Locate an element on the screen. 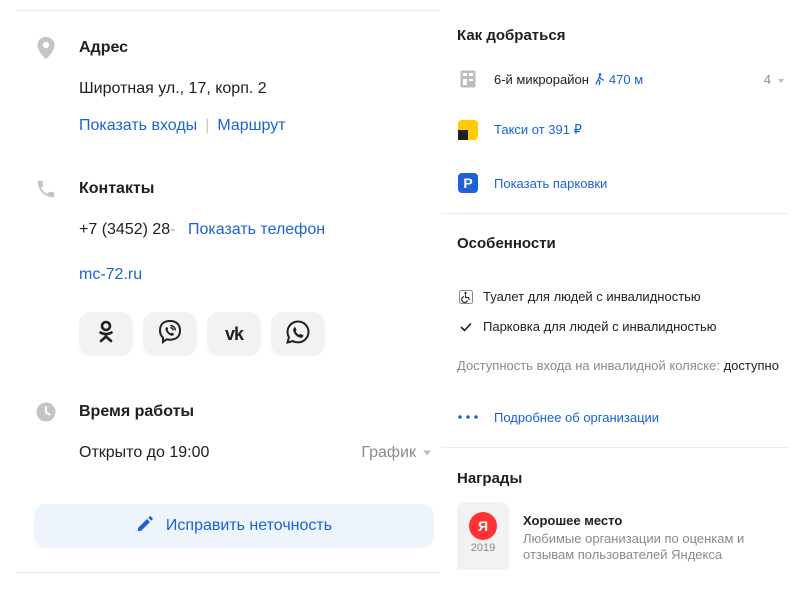 The height and width of the screenshot is (600, 807). phone-row: +7 (3452) 28- Показать телефон is located at coordinates (202, 230).